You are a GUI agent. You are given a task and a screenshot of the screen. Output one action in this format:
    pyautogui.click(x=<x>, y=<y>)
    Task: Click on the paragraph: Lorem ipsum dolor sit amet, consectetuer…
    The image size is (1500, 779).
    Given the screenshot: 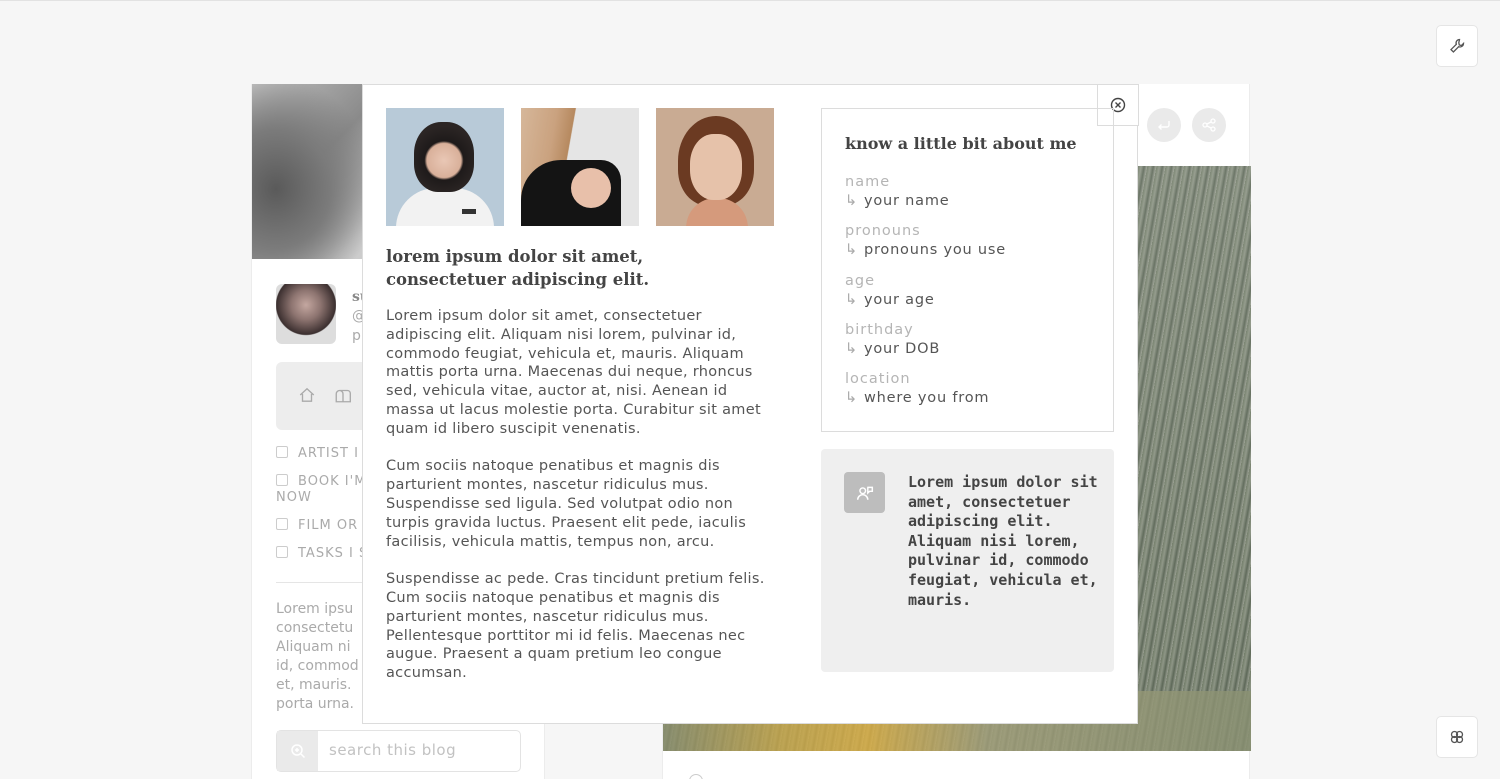 What is the action you would take?
    pyautogui.click(x=573, y=372)
    